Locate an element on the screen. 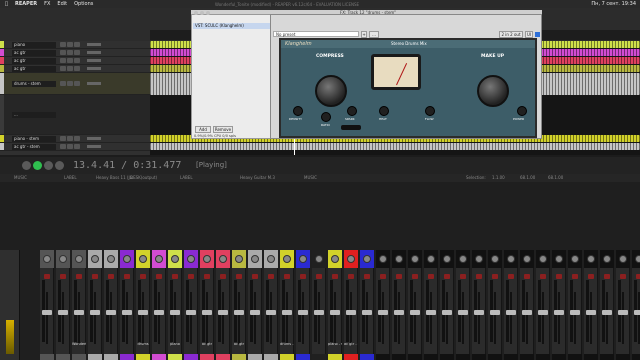 This screenshot has height=360, width=640. track-name: drums - stem is located at coordinates (34, 83).